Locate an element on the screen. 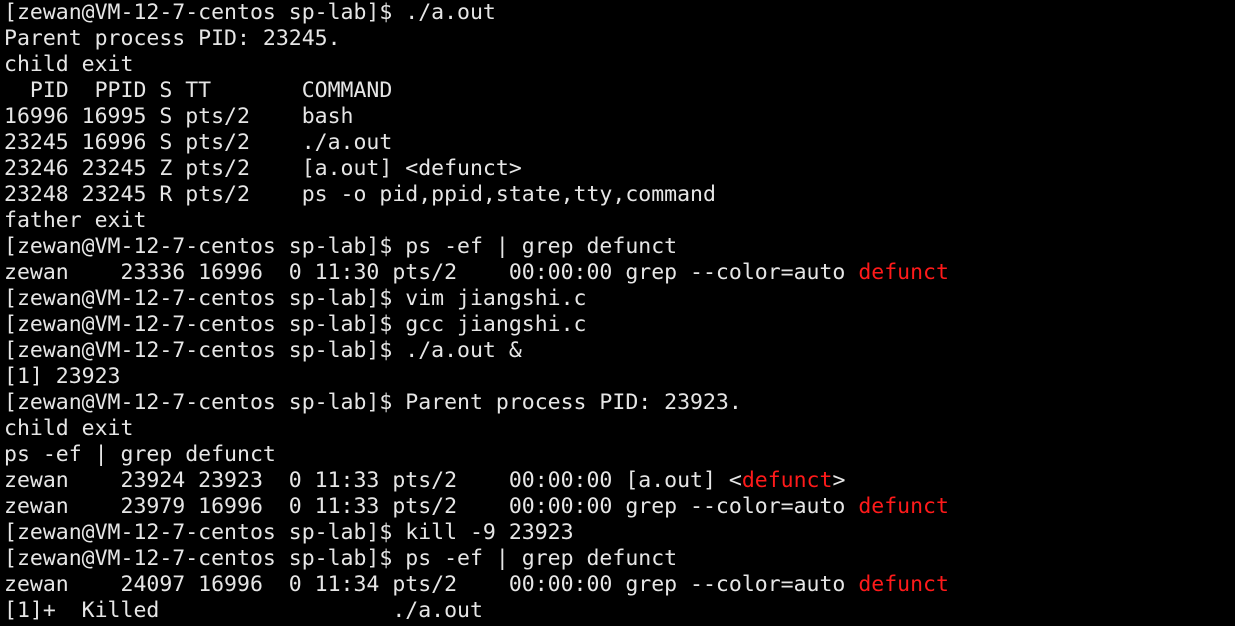 The image size is (1235, 626). terminal-line: PID PPID S TT COMMAND is located at coordinates (619, 91).